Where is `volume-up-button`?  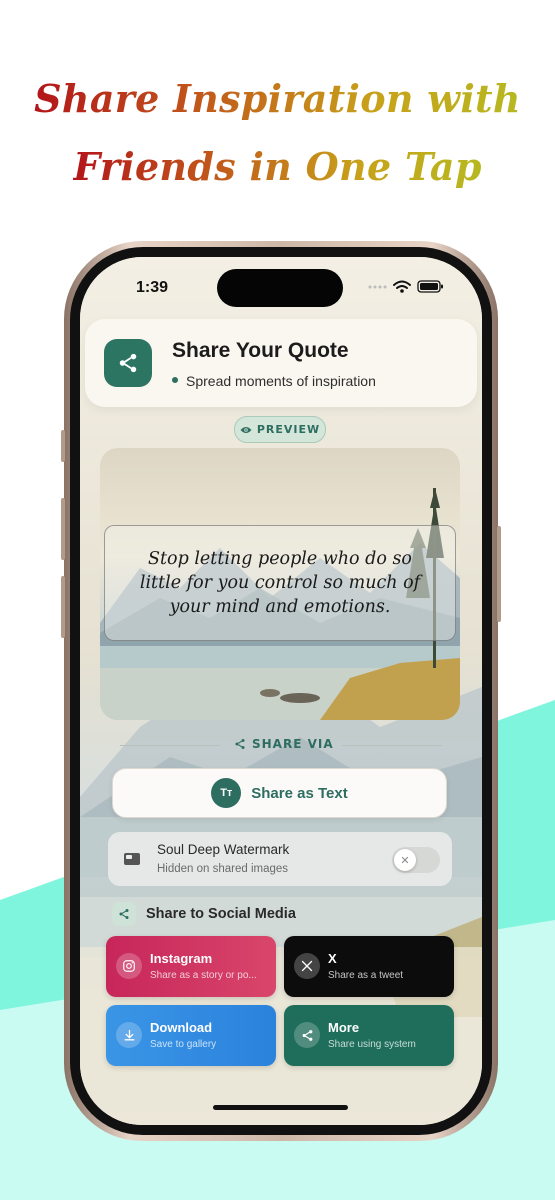 volume-up-button is located at coordinates (63, 529).